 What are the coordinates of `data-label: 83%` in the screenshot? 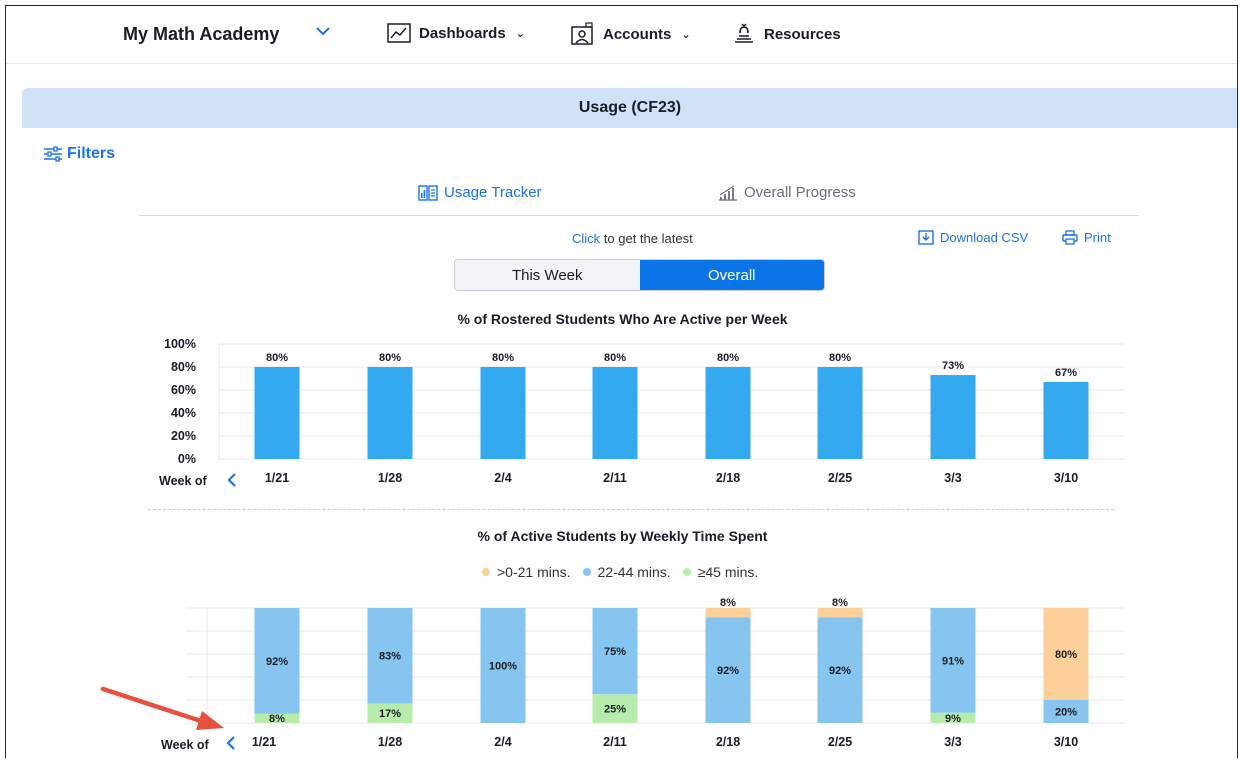 It's located at (390, 657).